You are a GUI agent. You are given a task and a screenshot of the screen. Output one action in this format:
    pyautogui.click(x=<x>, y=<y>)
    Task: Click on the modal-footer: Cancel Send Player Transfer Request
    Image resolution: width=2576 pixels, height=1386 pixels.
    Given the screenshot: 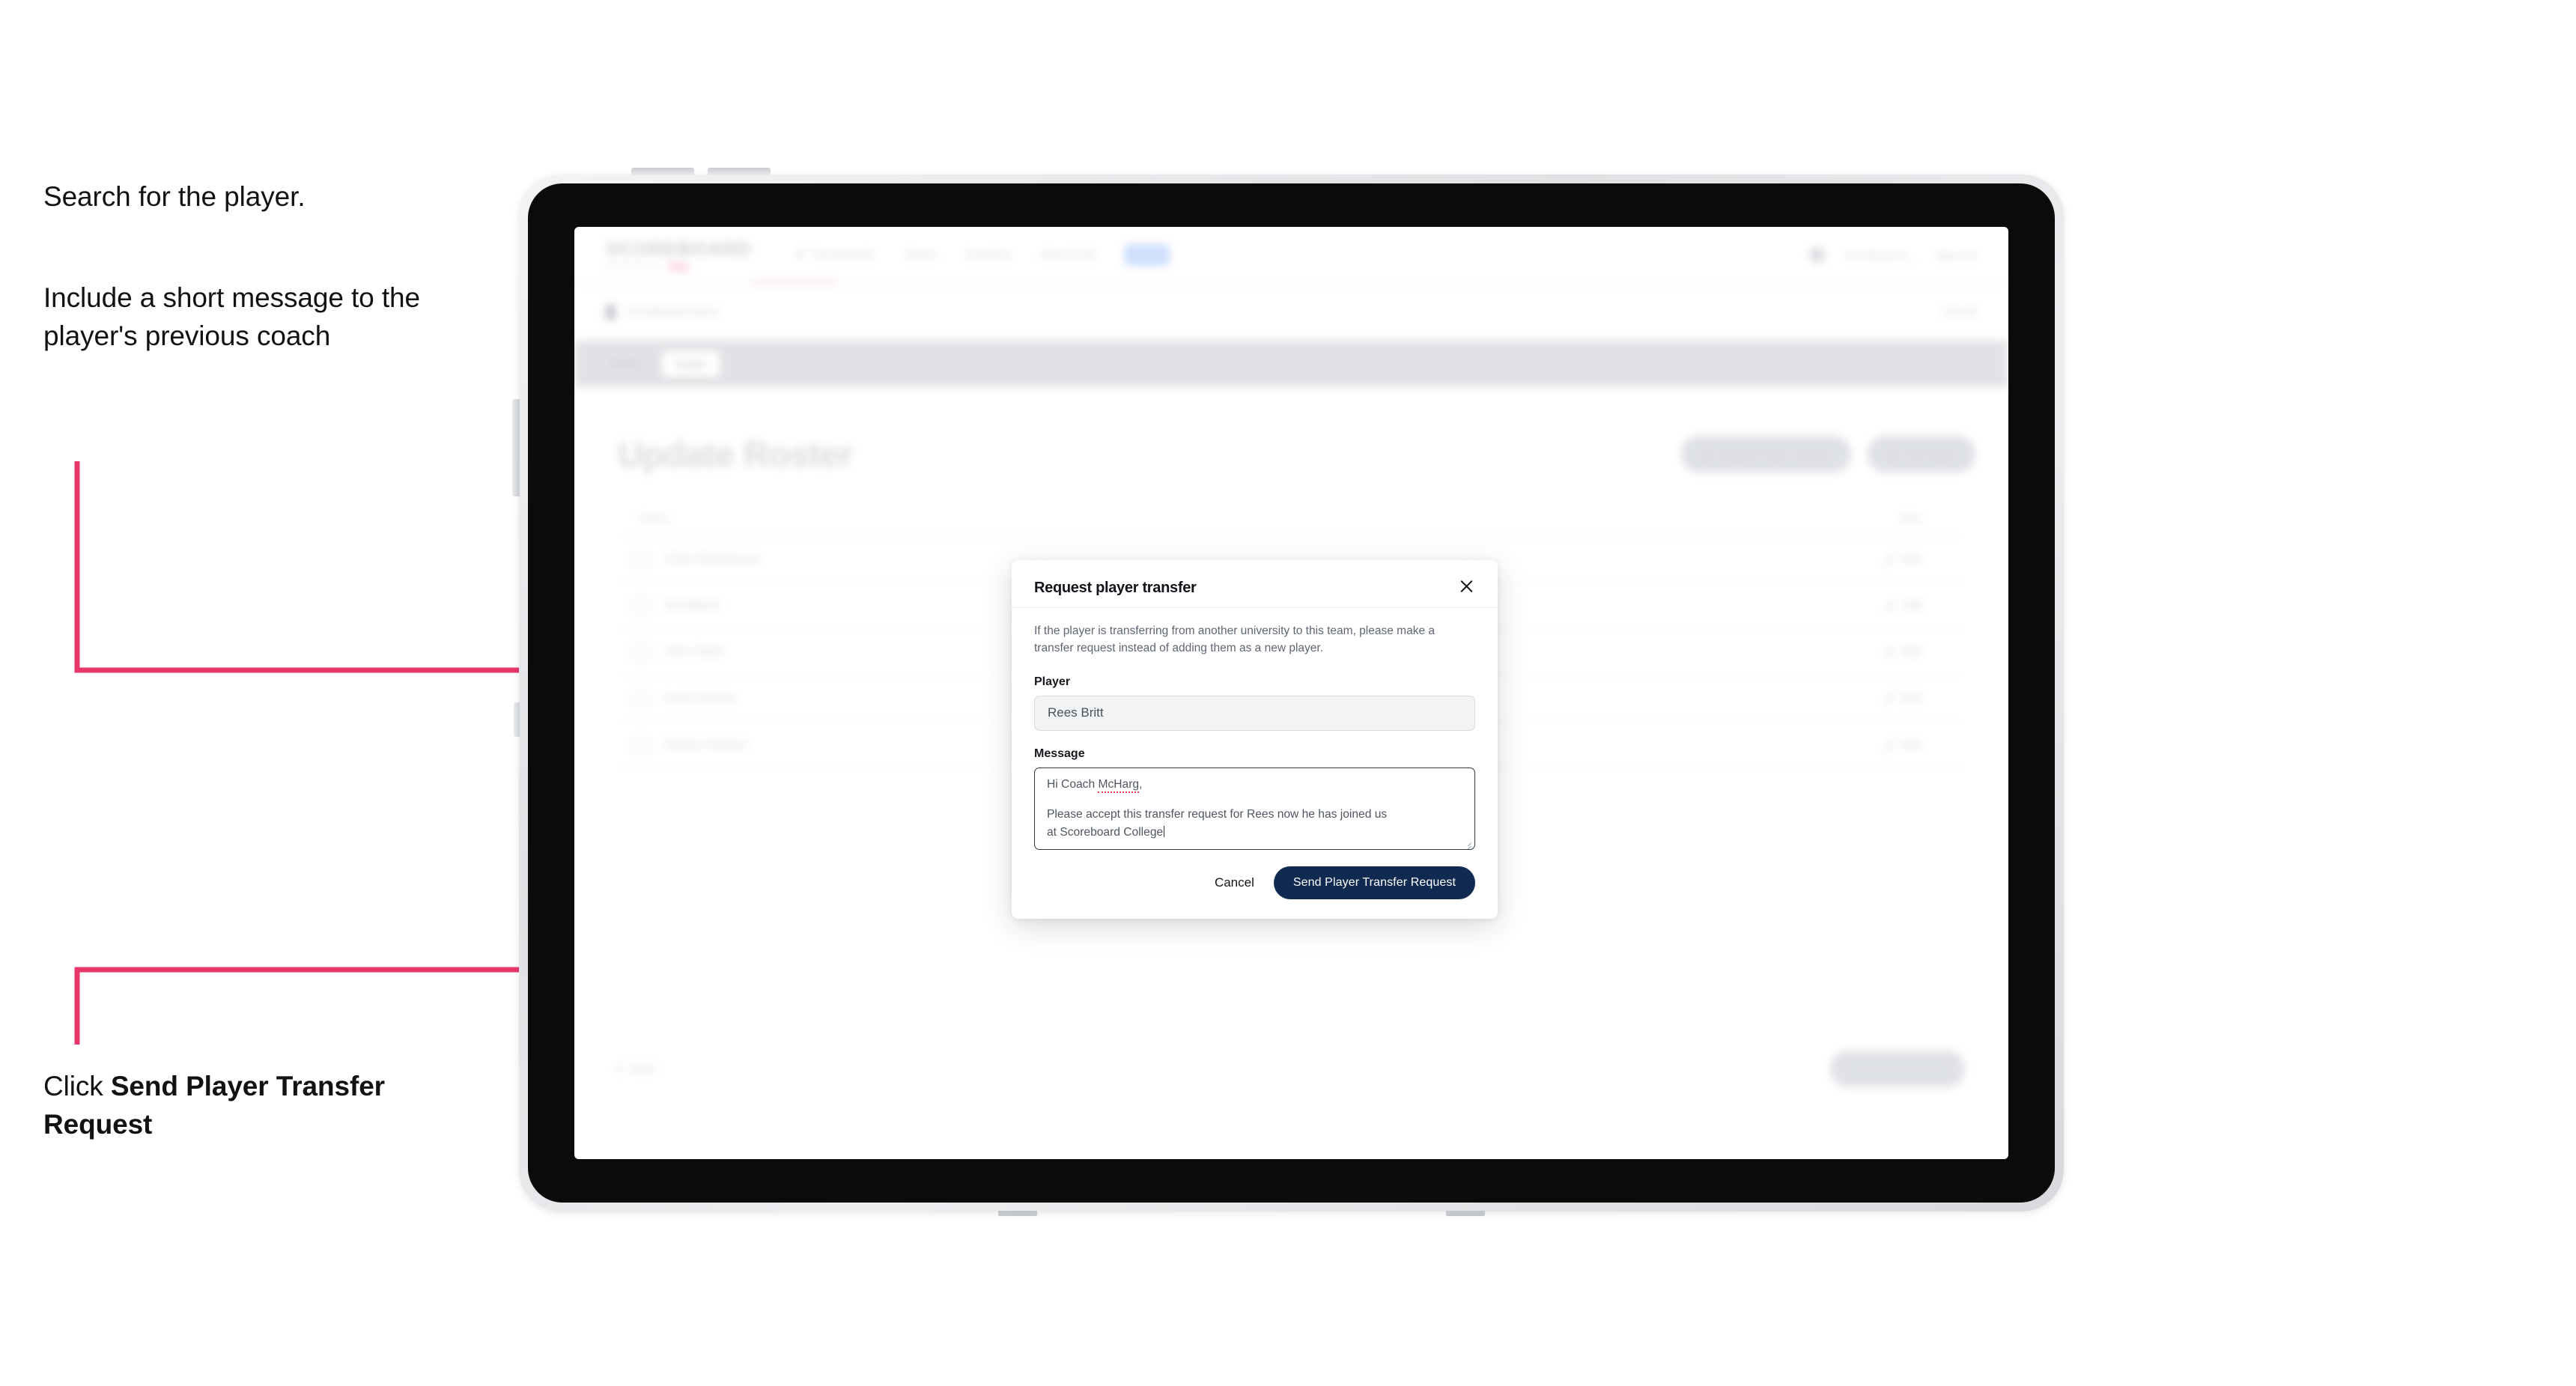 What is the action you would take?
    pyautogui.click(x=1255, y=884)
    